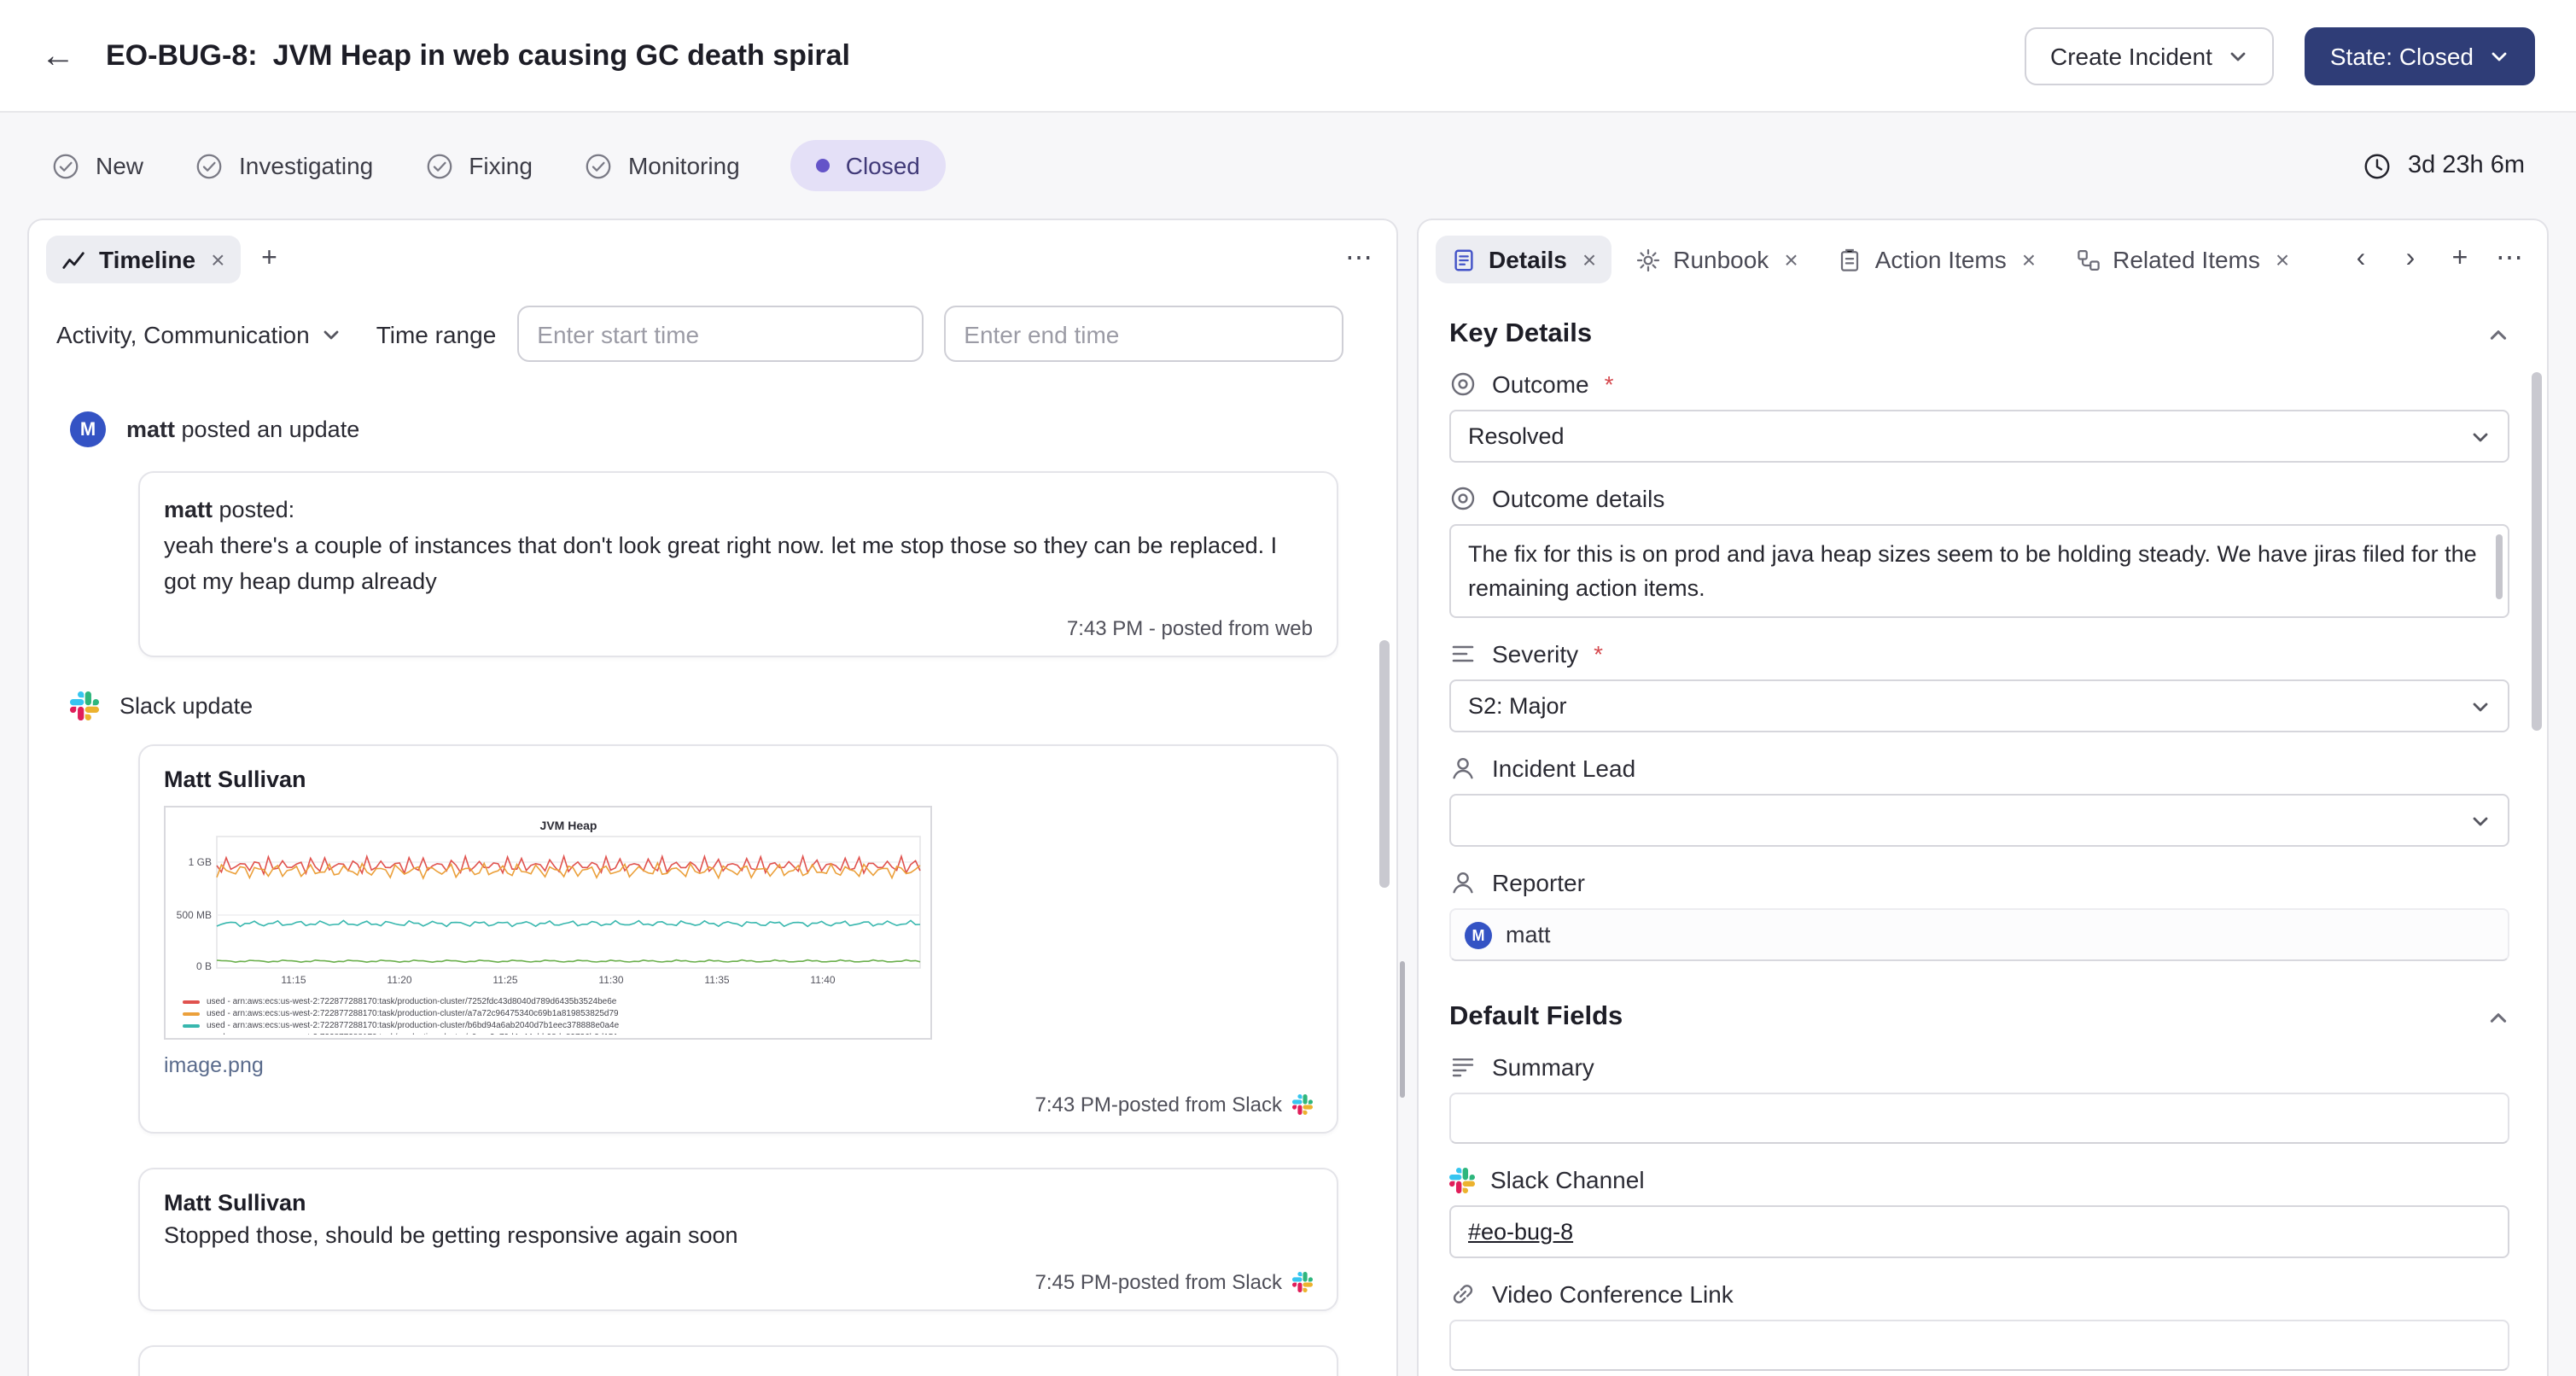 Image resolution: width=2576 pixels, height=1376 pixels. Describe the element at coordinates (1979, 1118) in the screenshot. I see `summary-input` at that location.